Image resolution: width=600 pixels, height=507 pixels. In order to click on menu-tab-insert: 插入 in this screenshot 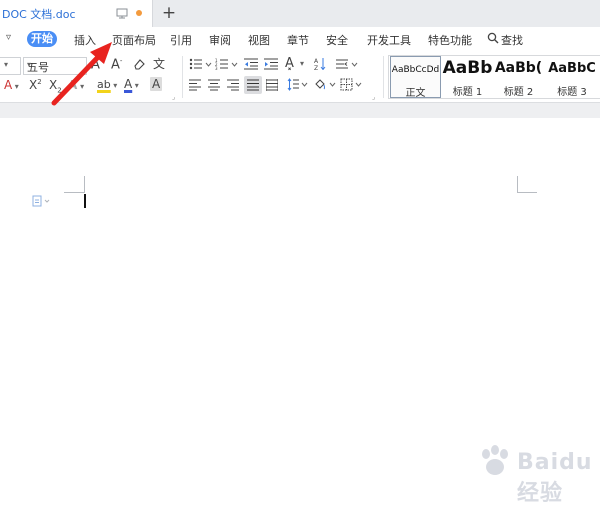, I will do `click(85, 40)`.